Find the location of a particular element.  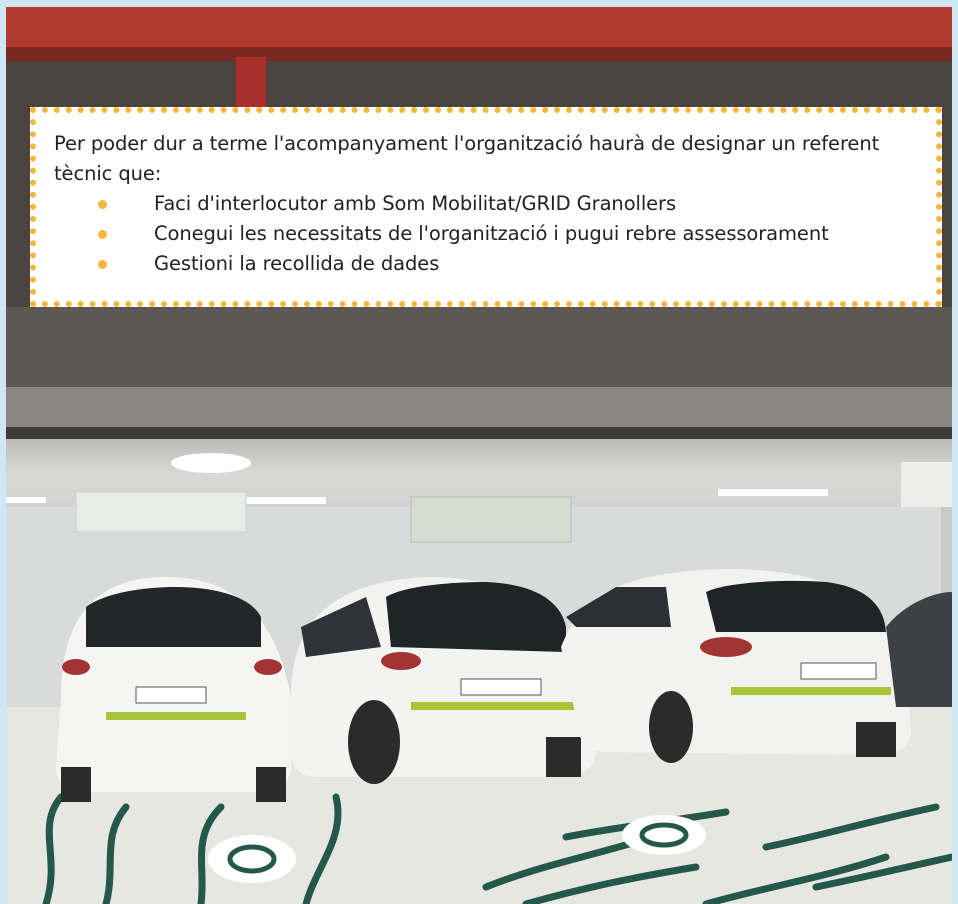

list-item-label: Gestioni la recollida de dades is located at coordinates (297, 263).